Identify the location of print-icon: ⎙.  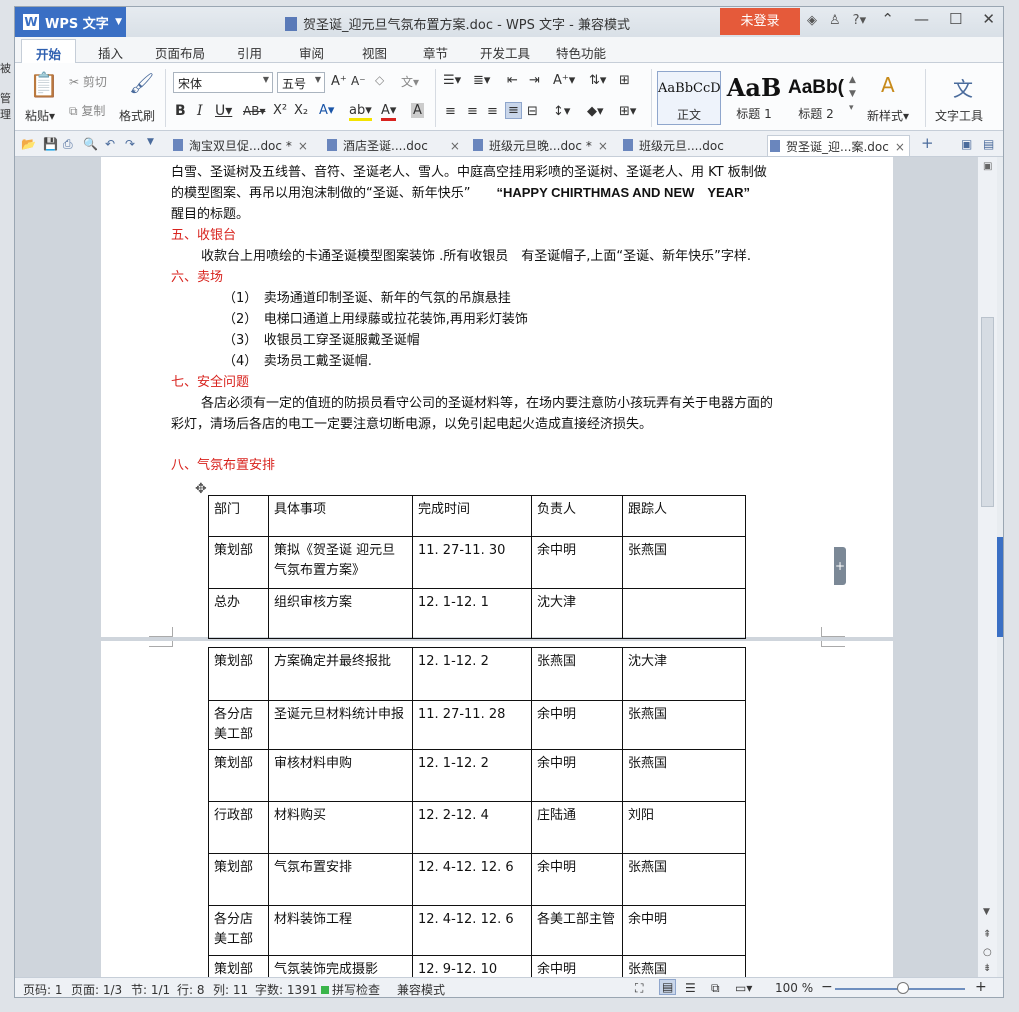
(68, 144).